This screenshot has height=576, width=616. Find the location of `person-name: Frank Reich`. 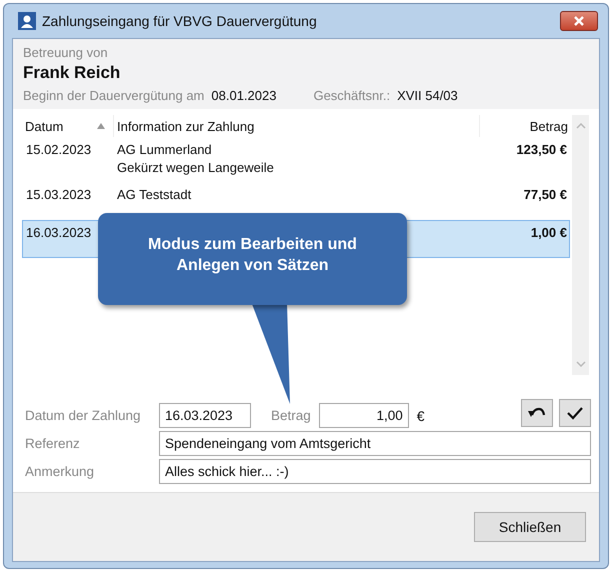

person-name: Frank Reich is located at coordinates (72, 73).